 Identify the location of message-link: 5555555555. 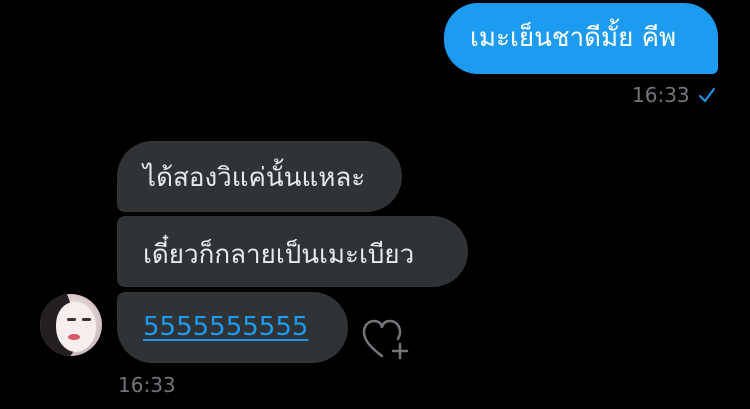
(225, 327).